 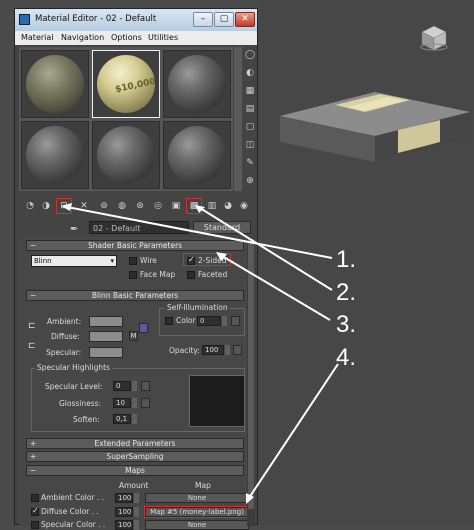 What do you see at coordinates (213, 274) in the screenshot?
I see `faceted-label: Faceted` at bounding box center [213, 274].